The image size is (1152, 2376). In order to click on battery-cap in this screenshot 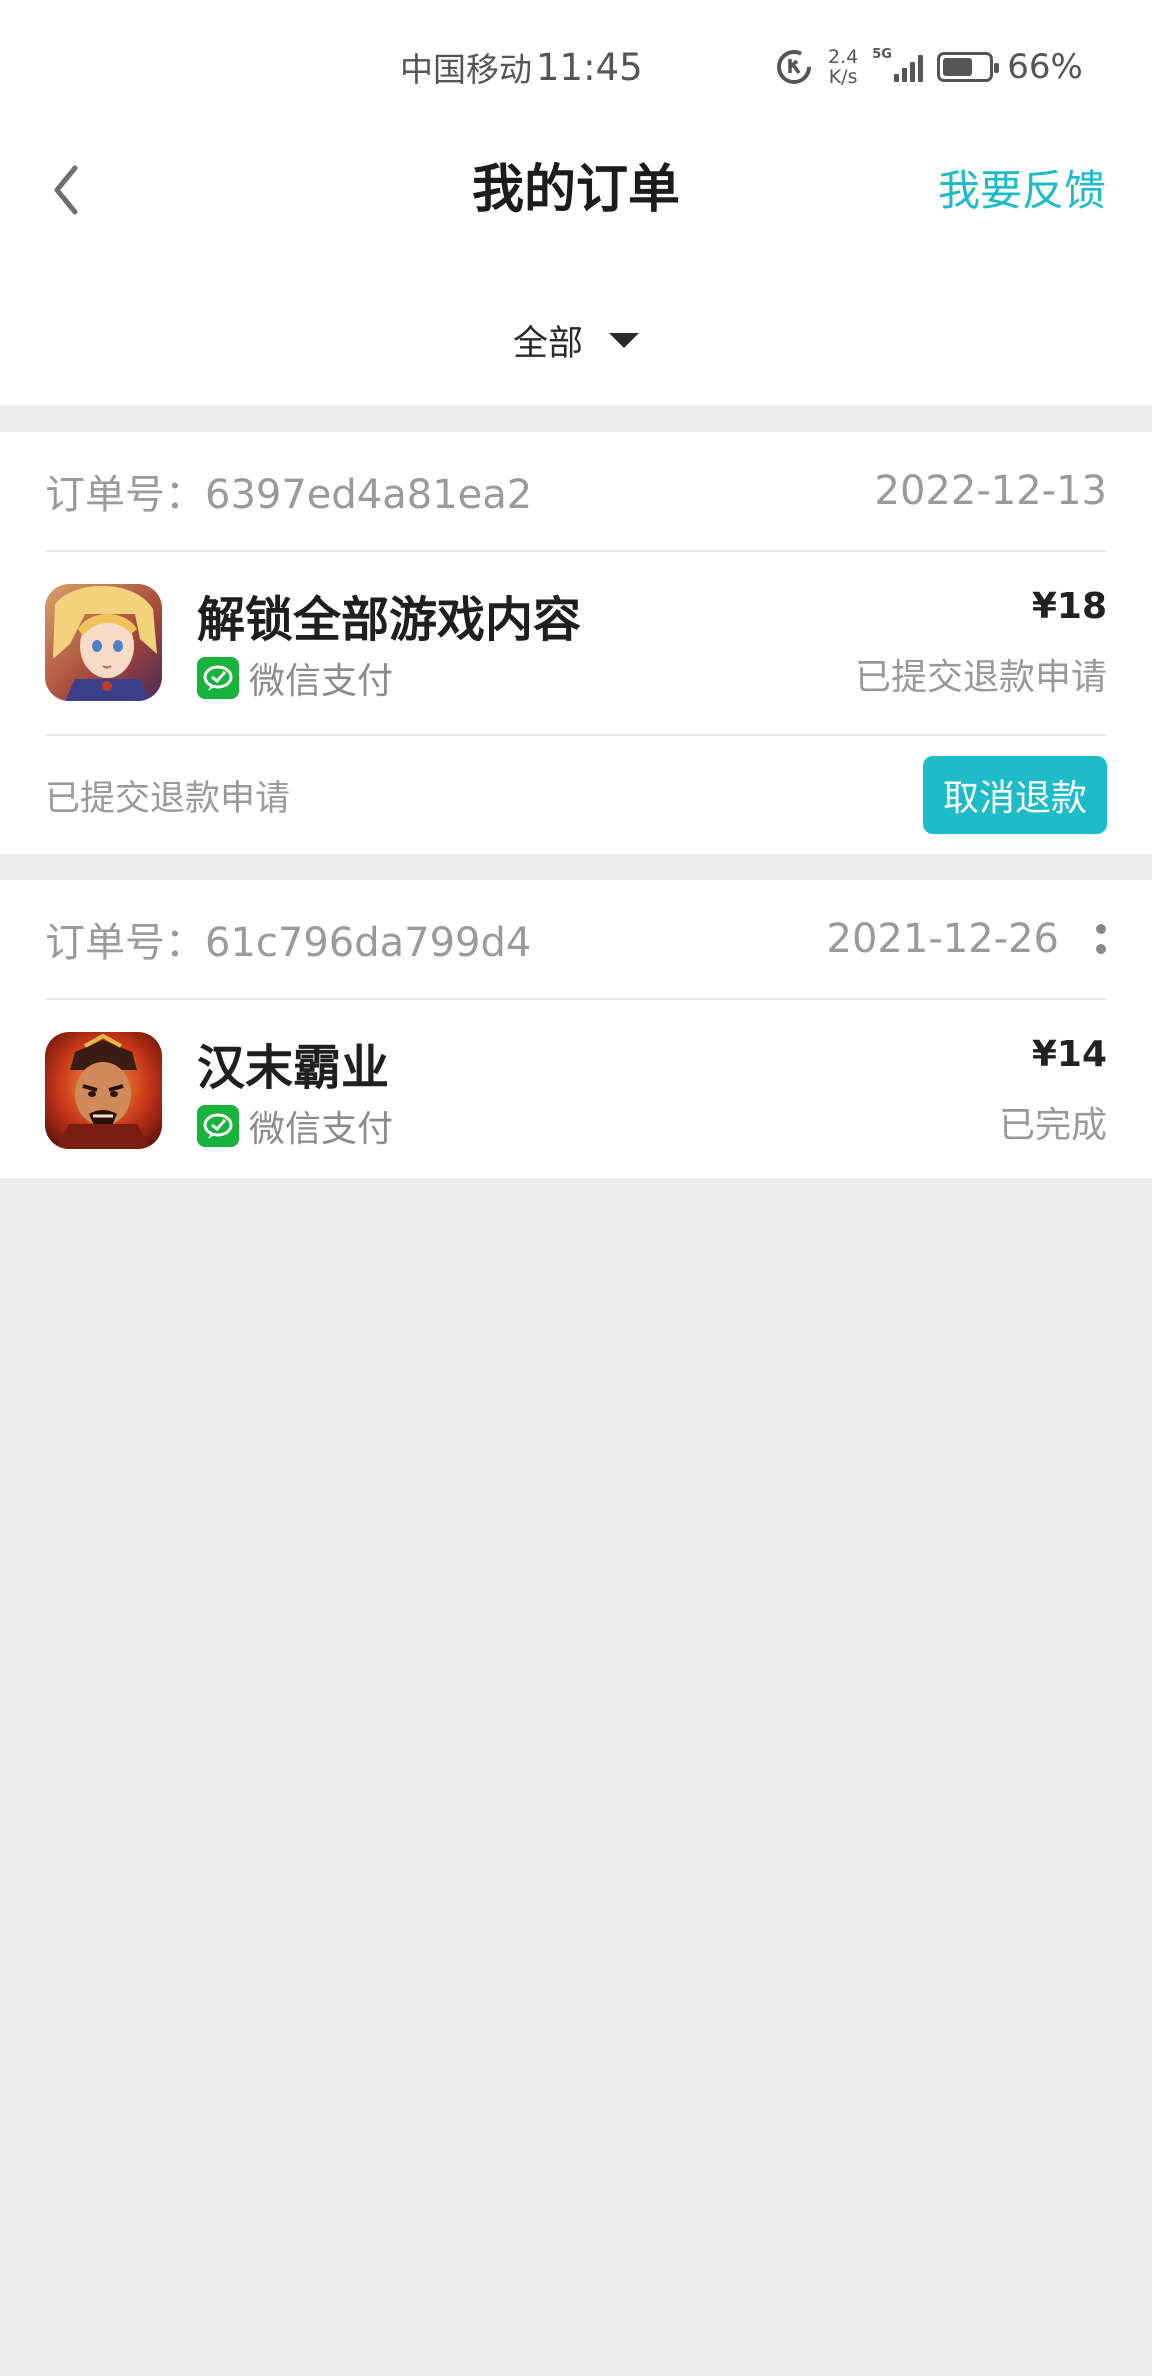, I will do `click(997, 68)`.